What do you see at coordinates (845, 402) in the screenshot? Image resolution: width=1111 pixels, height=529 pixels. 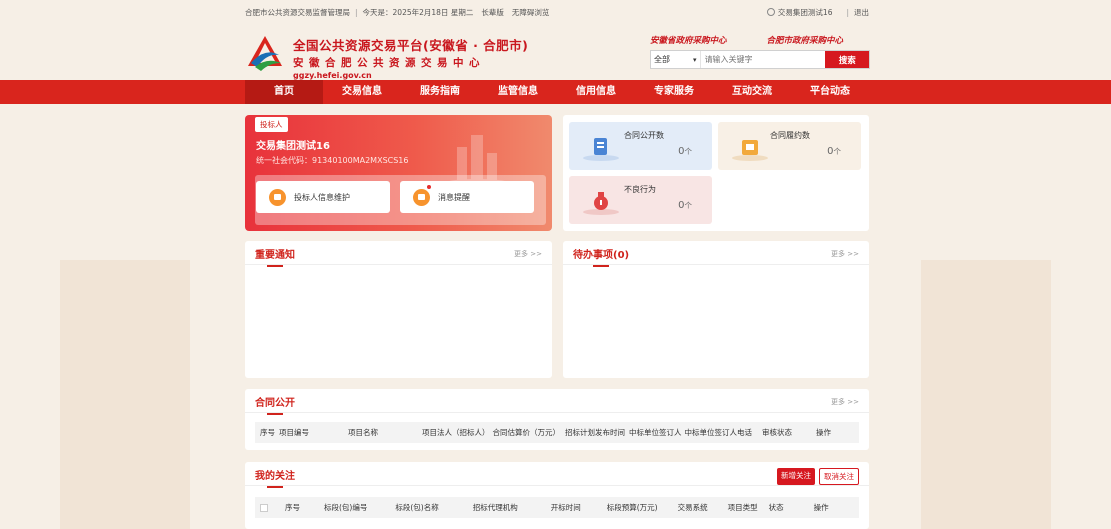 I see `contract-more-link: 更多 >>` at bounding box center [845, 402].